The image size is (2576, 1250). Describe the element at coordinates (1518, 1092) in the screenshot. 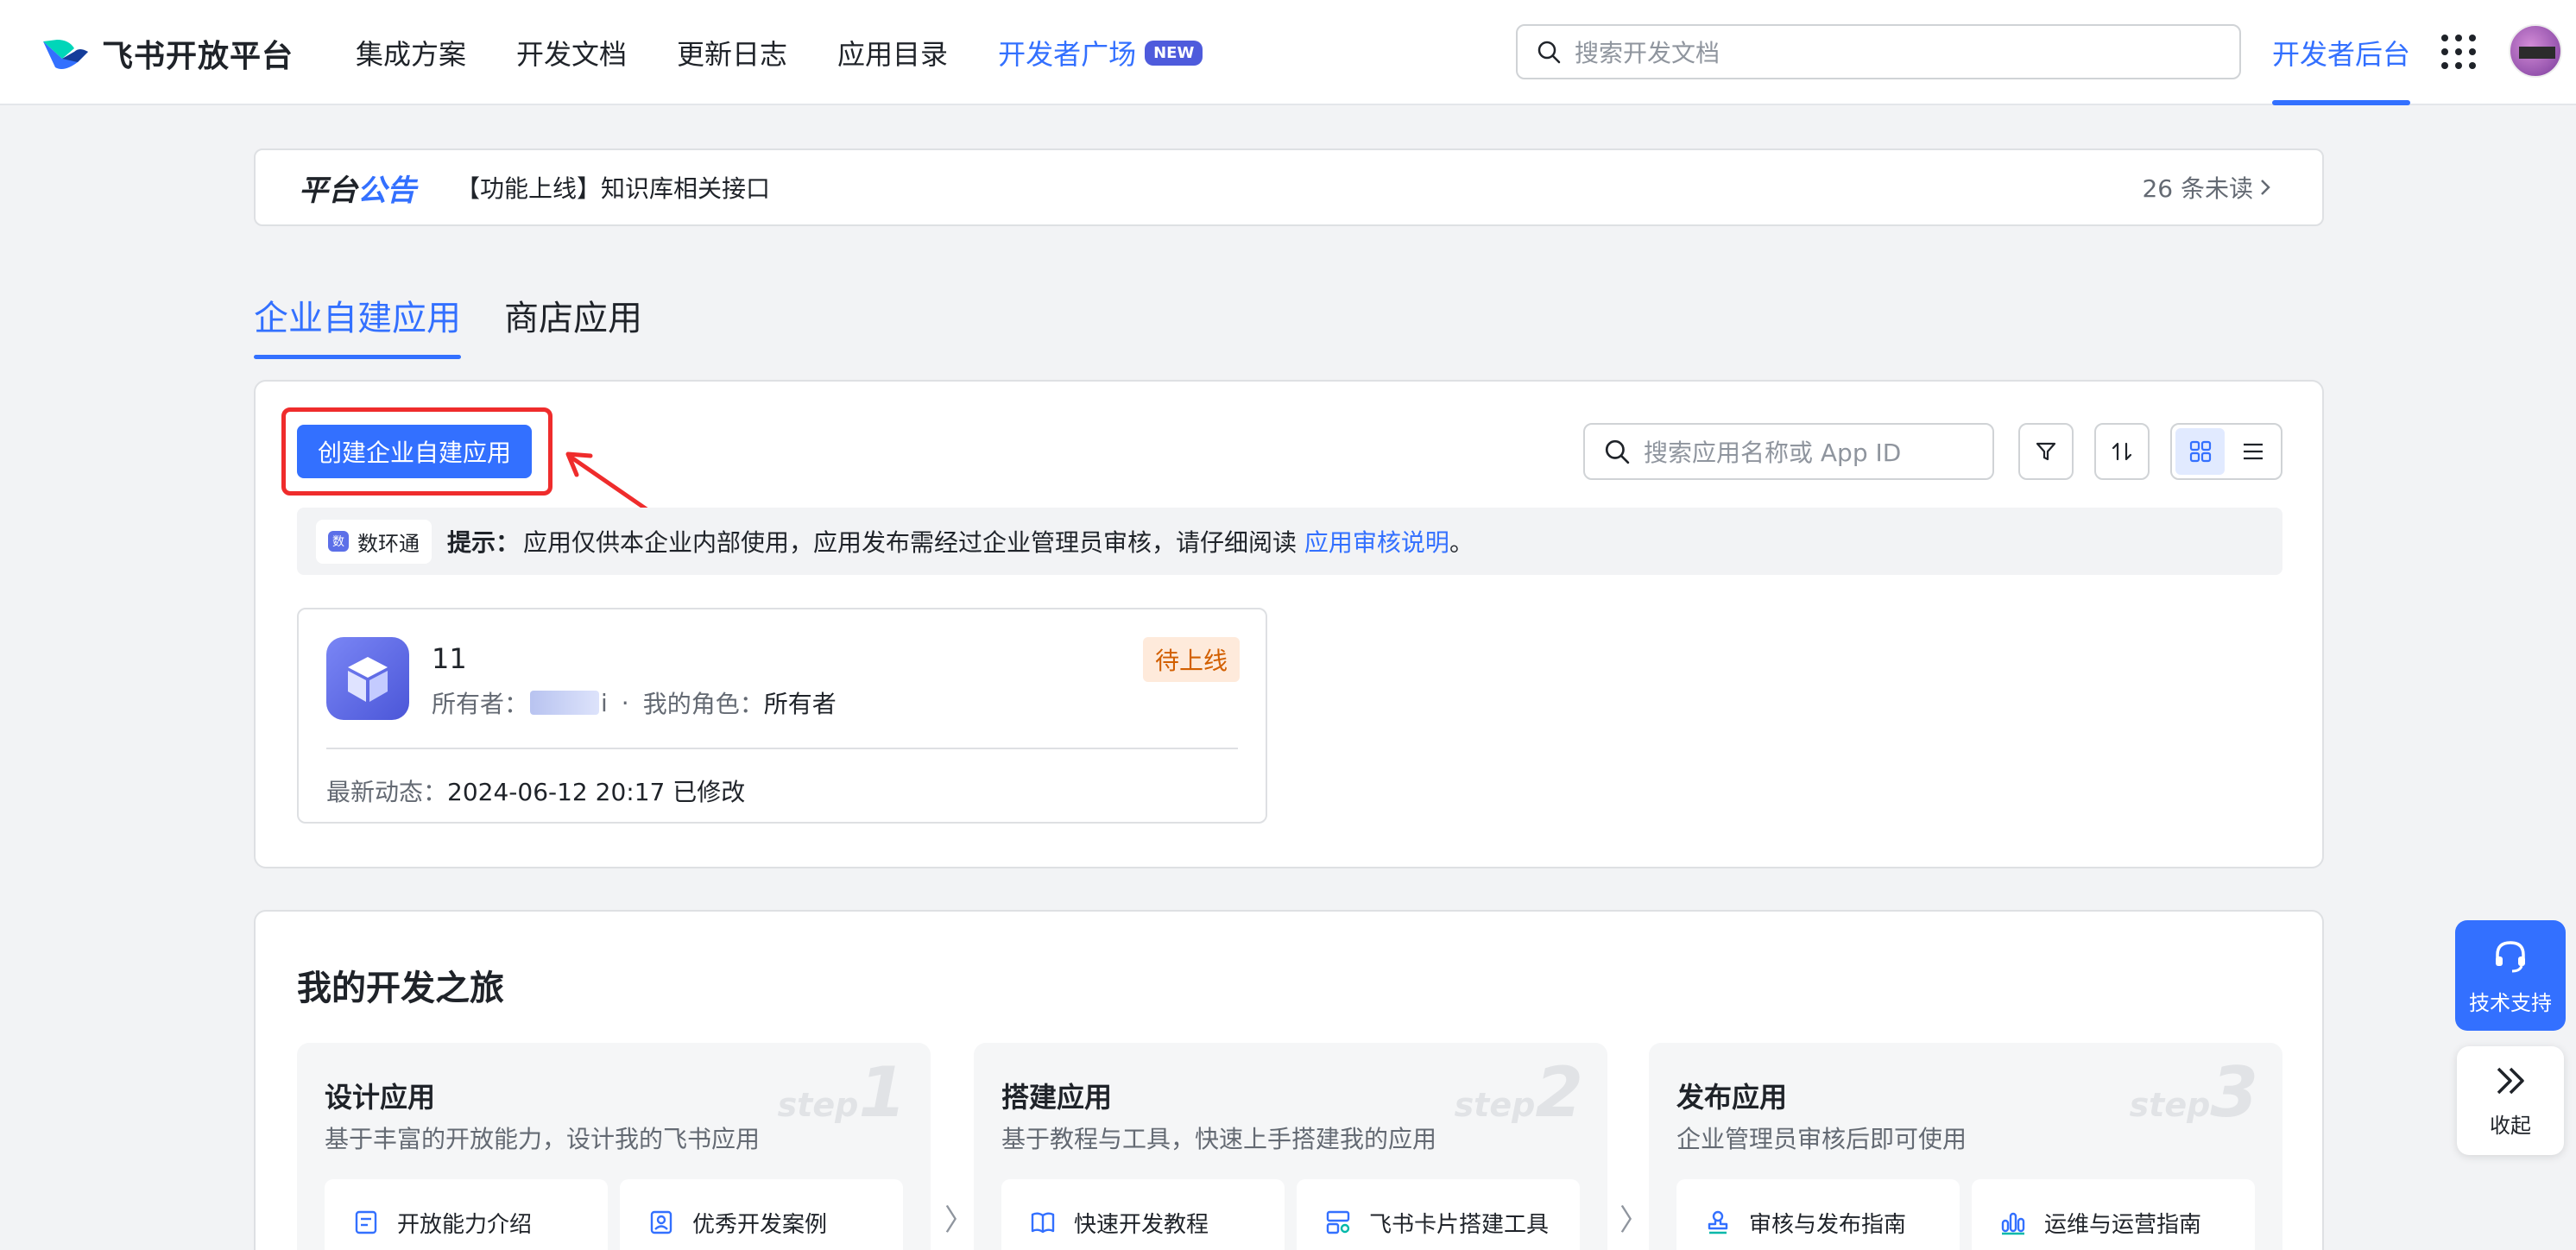

I see `step-number: step 2` at that location.